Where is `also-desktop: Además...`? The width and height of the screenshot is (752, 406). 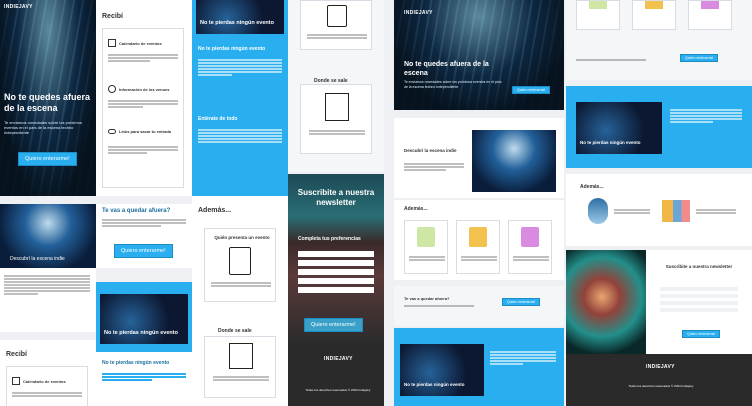
also-desktop: Además... is located at coordinates (479, 240).